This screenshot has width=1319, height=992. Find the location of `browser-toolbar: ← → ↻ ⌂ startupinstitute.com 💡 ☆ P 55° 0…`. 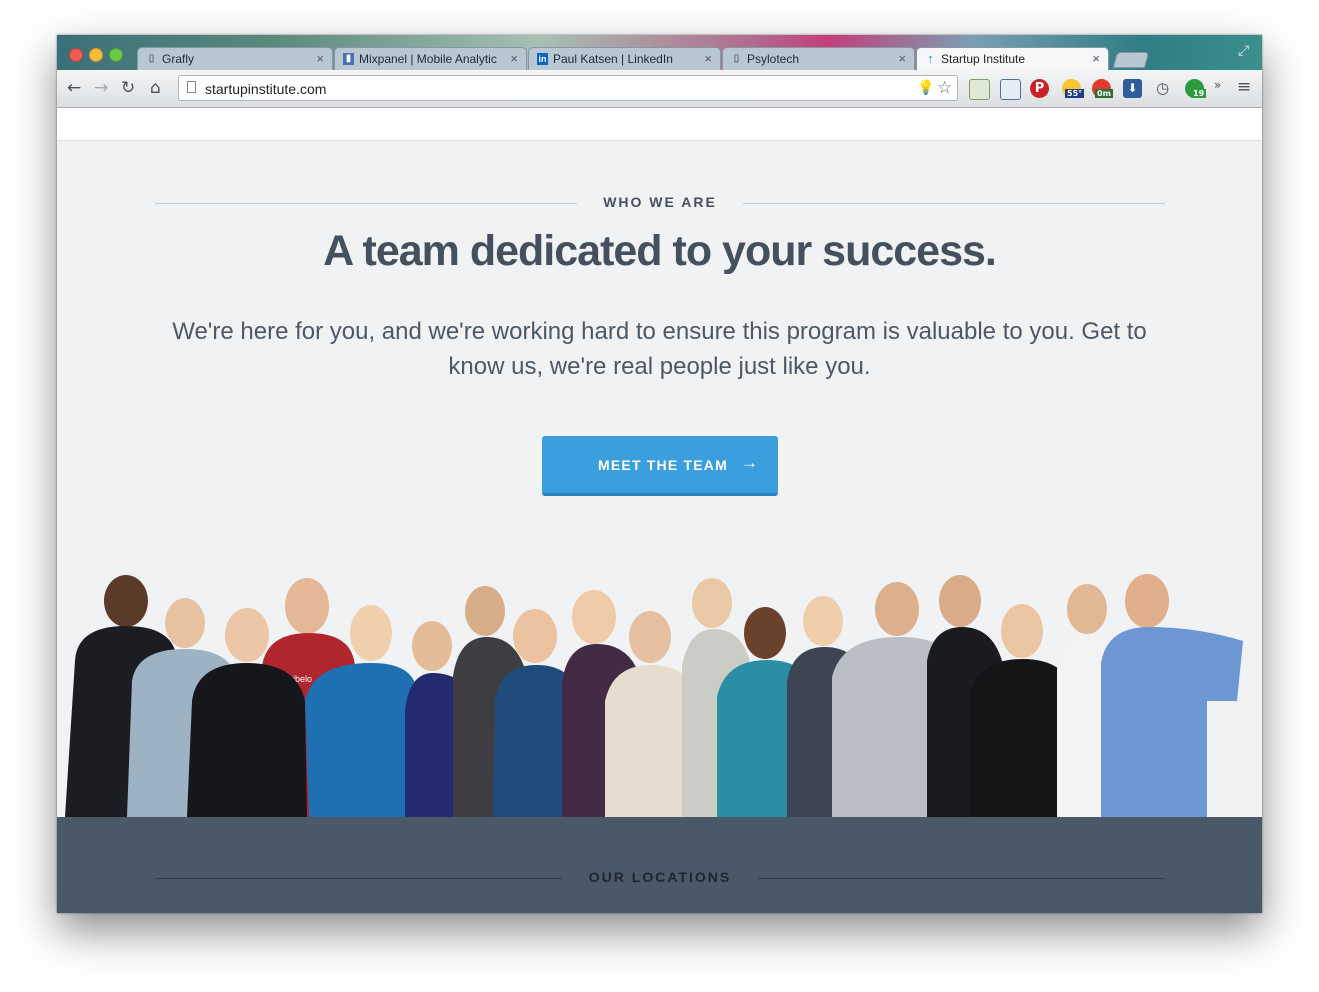

browser-toolbar: ← → ↻ ⌂ startupinstitute.com 💡 ☆ P 55° 0… is located at coordinates (659, 89).